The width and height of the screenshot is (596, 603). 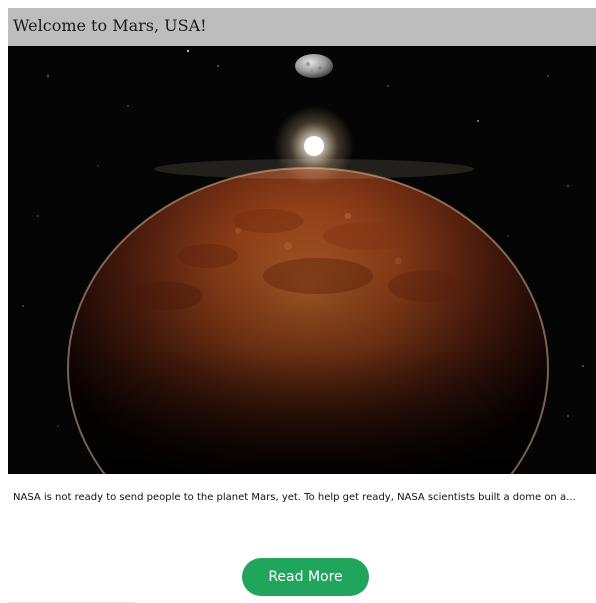 What do you see at coordinates (314, 66) in the screenshot?
I see `moon-icon` at bounding box center [314, 66].